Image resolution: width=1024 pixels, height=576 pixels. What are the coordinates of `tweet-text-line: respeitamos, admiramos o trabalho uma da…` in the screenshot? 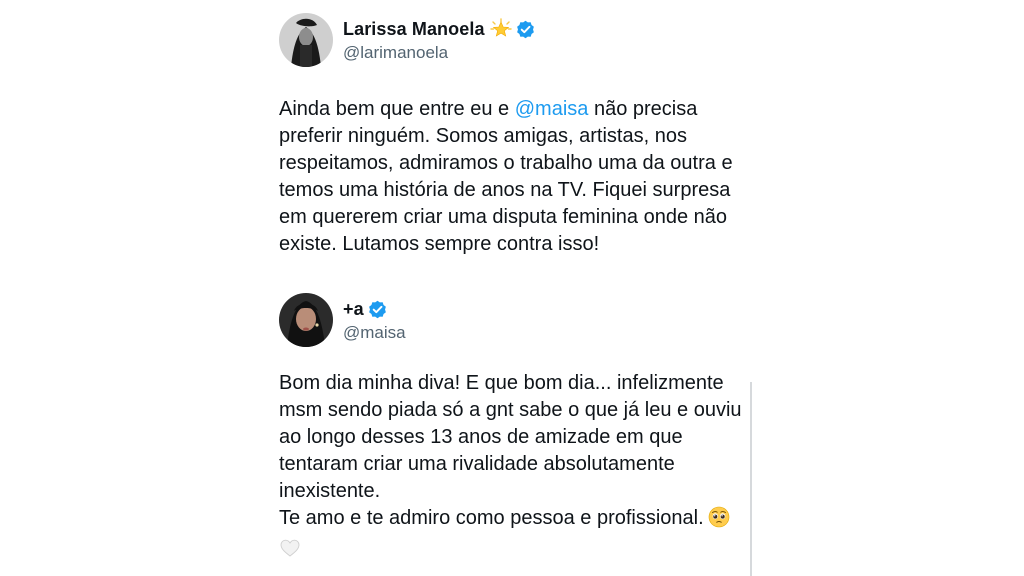 It's located at (506, 163).